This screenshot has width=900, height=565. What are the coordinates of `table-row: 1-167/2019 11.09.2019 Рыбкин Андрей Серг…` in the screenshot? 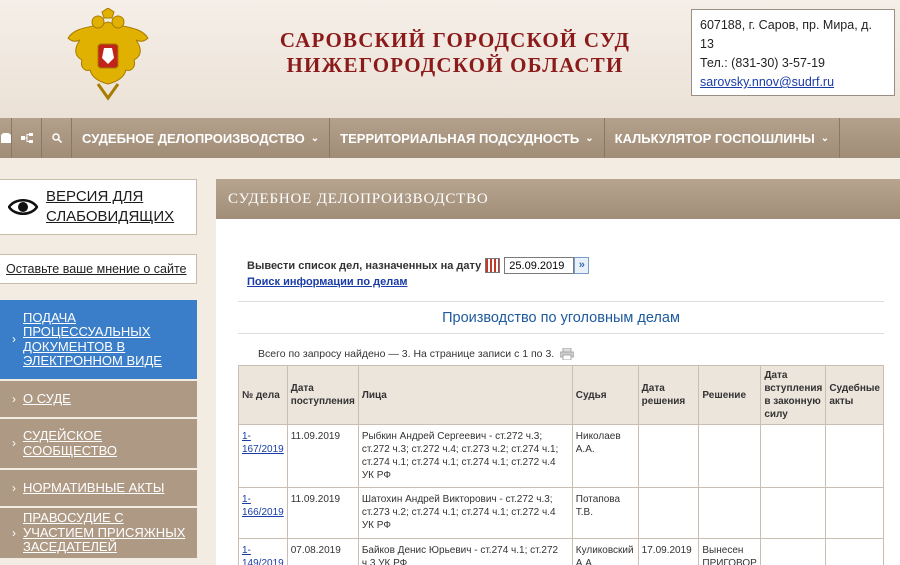 It's located at (561, 456).